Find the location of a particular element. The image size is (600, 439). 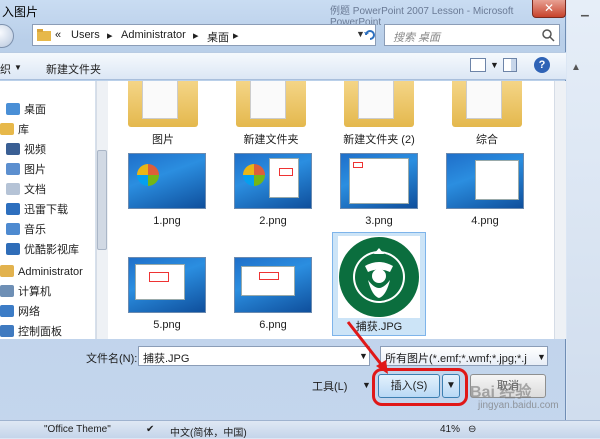

nav-item-pictures: 图片 is located at coordinates (26, 170).